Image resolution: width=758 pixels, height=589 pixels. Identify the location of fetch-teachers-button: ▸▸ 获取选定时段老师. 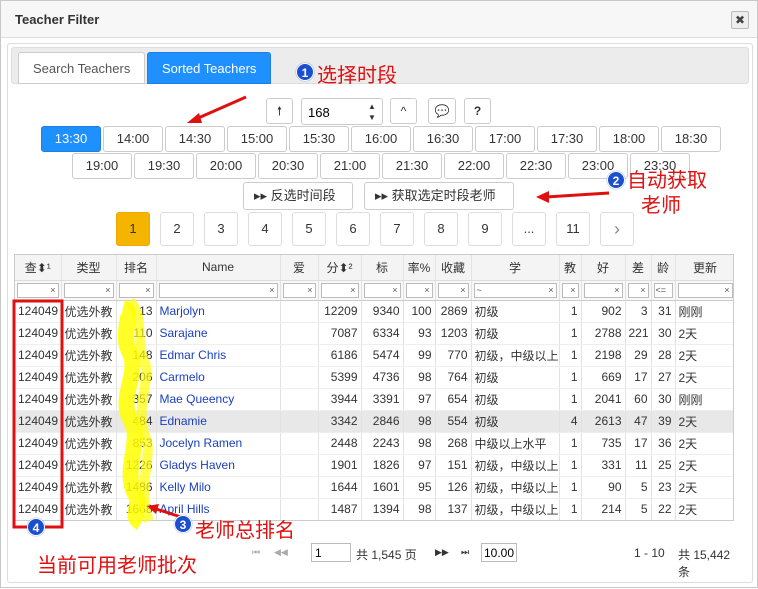
(439, 196).